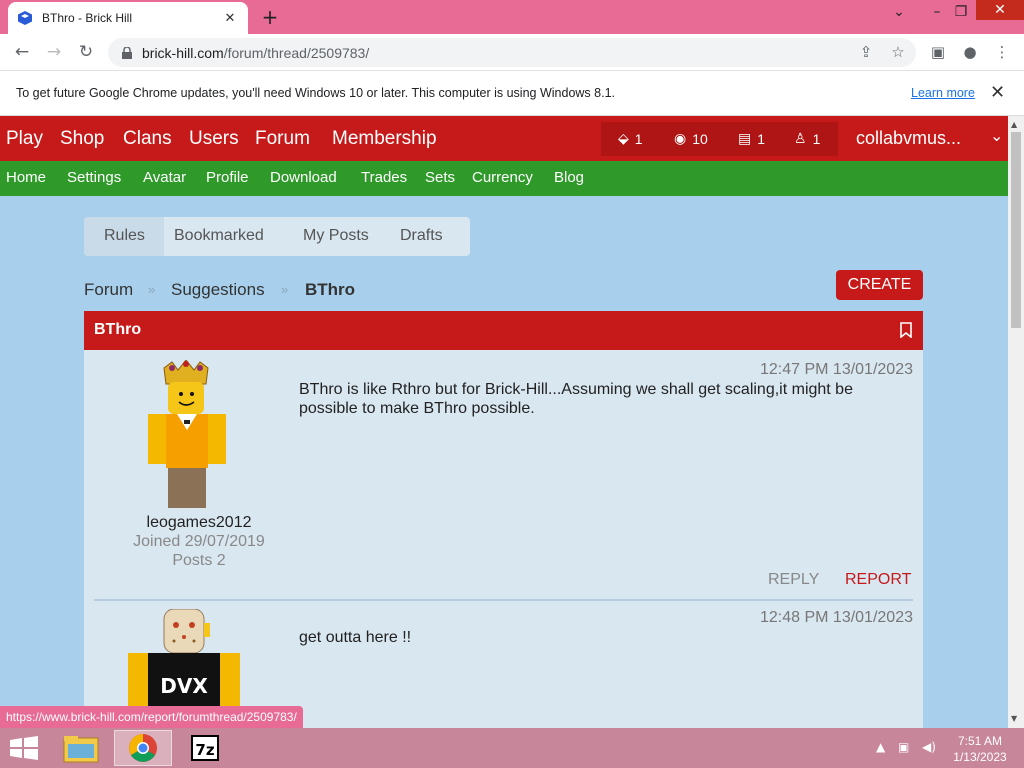 The image size is (1024, 768). Describe the element at coordinates (793, 580) in the screenshot. I see `reply-button: REPLY` at that location.